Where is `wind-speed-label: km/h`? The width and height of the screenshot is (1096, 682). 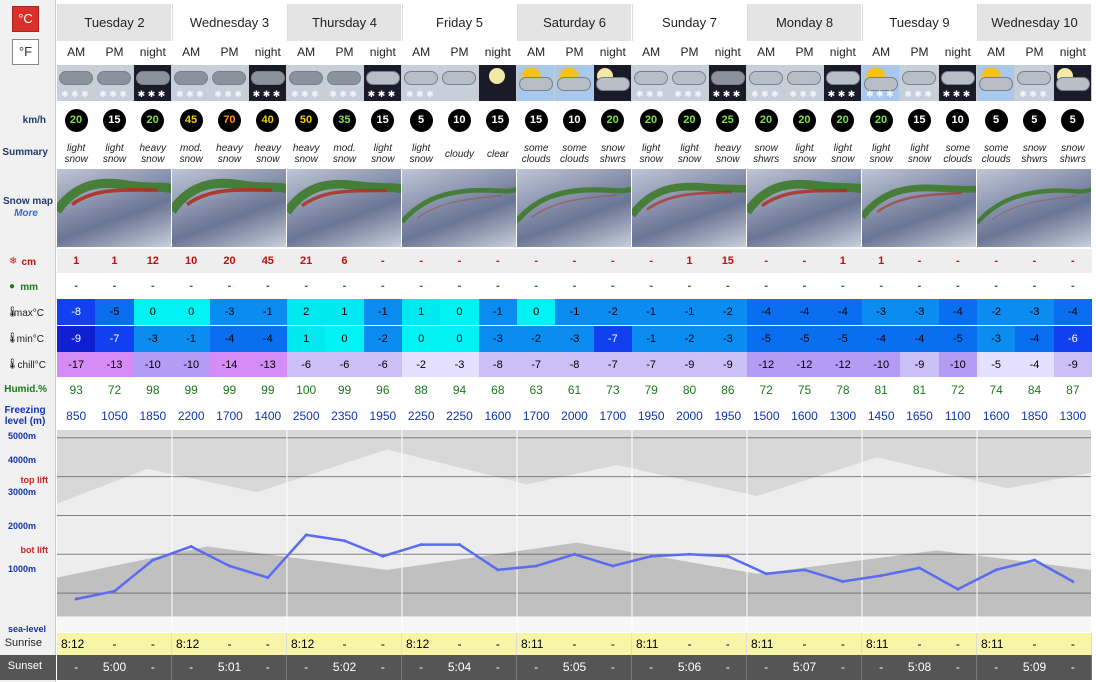 wind-speed-label: km/h is located at coordinates (34, 120).